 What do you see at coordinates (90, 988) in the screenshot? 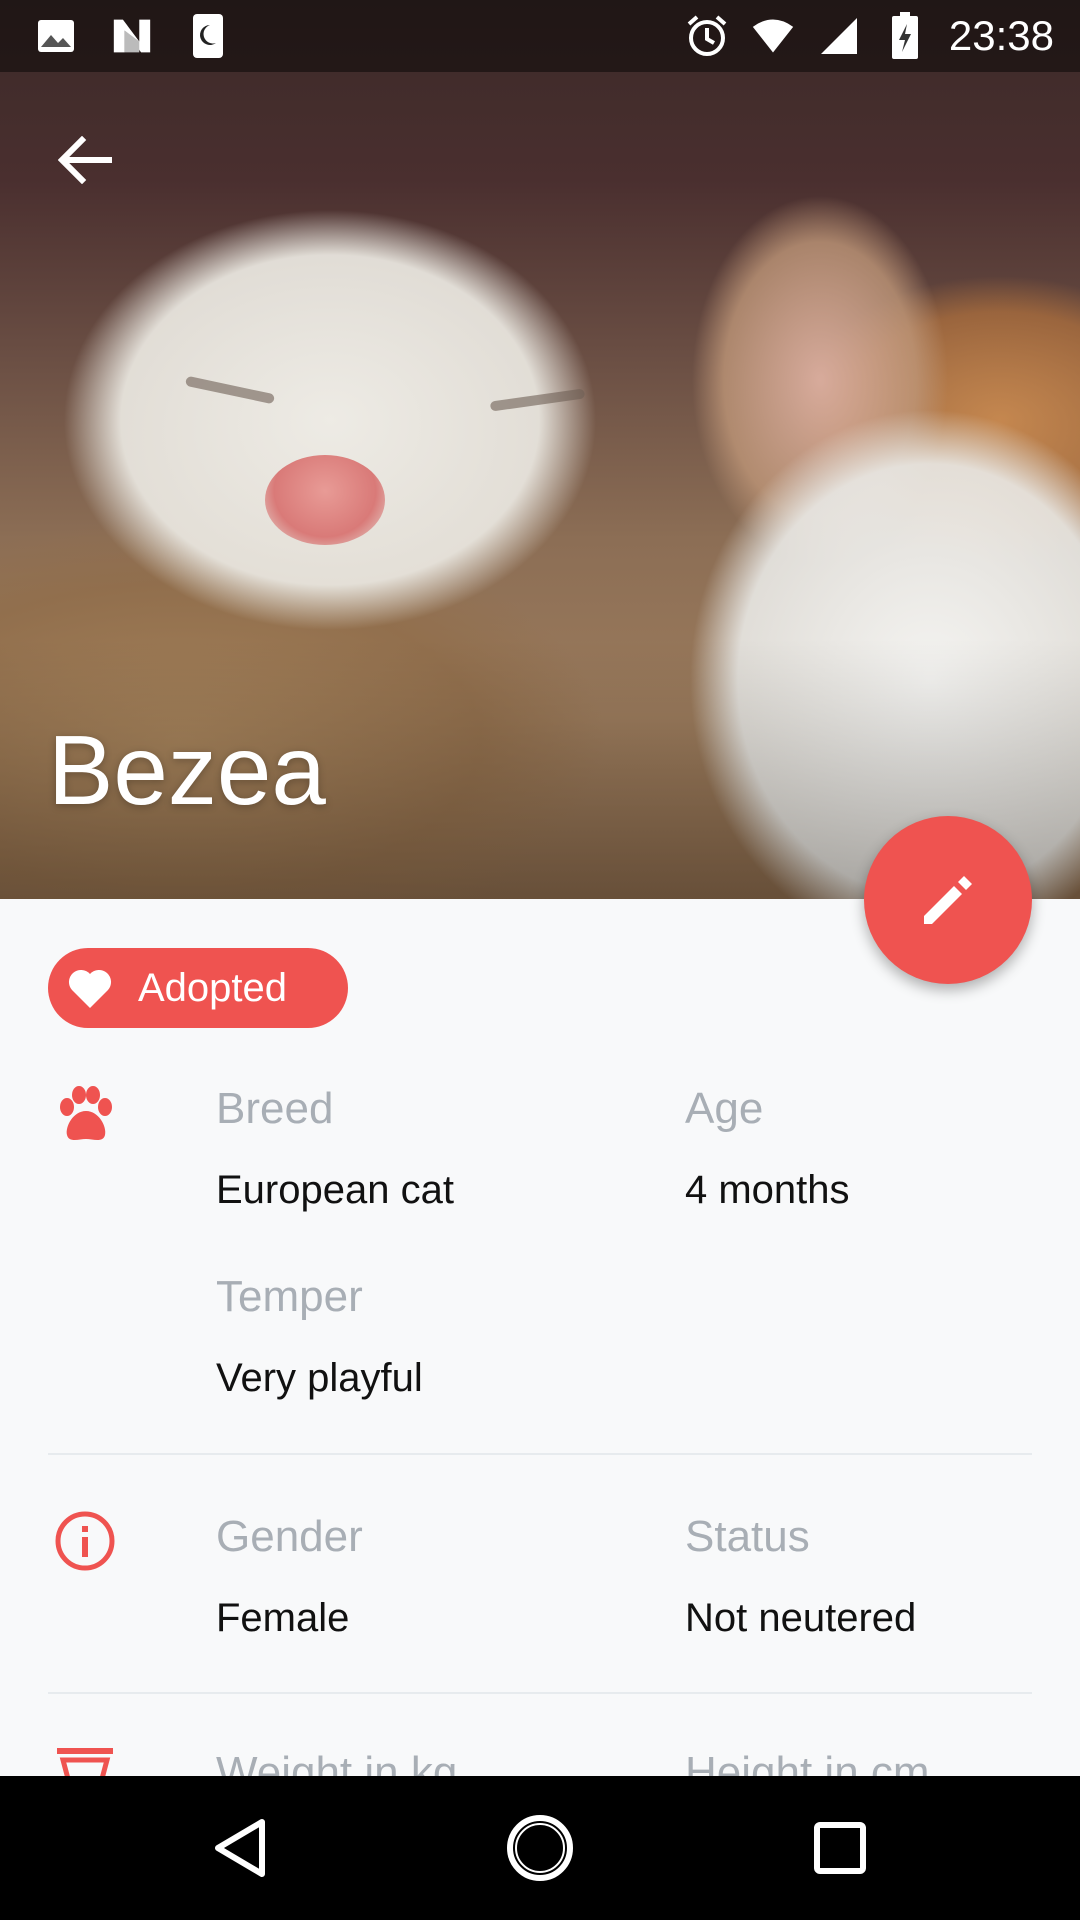
I see `heart-icon` at bounding box center [90, 988].